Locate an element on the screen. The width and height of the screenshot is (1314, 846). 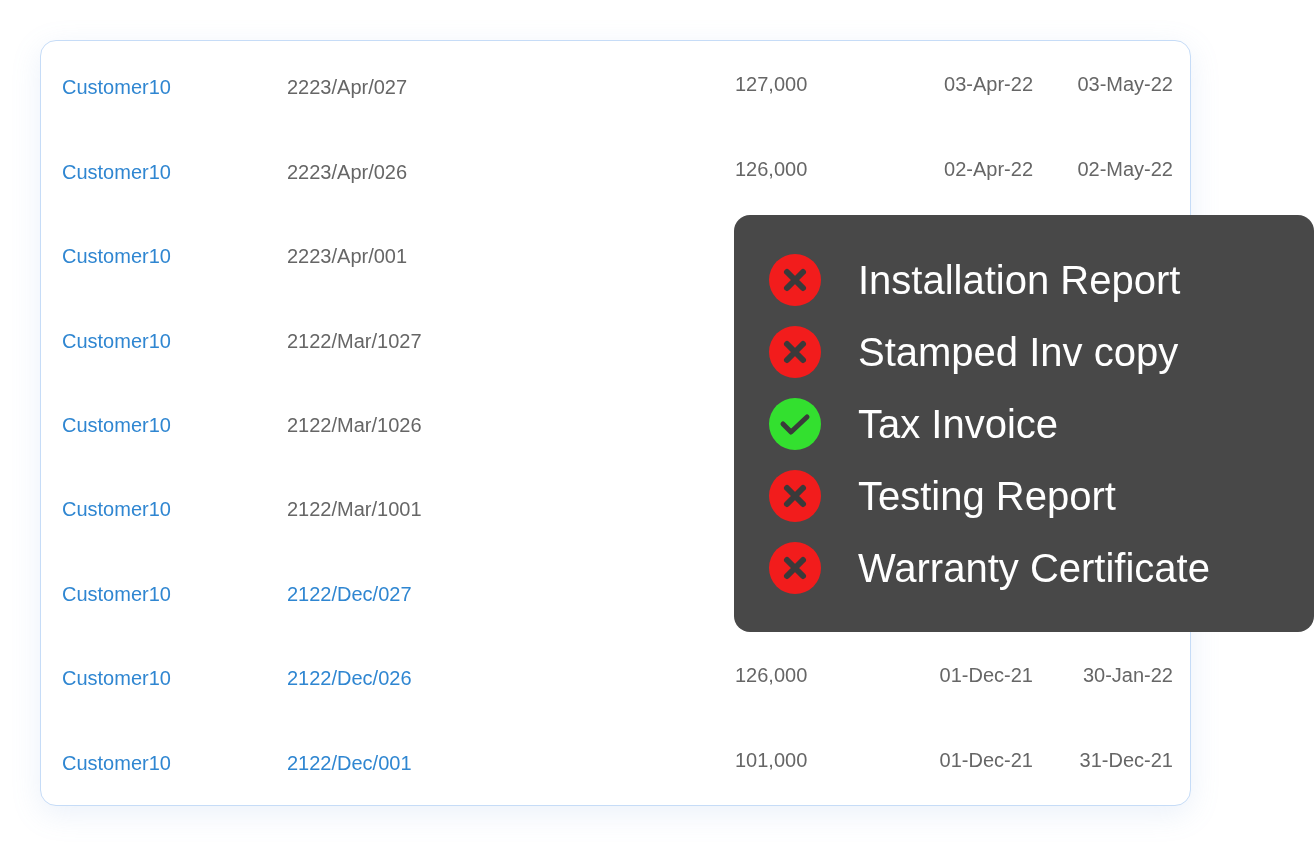
document-label: Testing Report is located at coordinates (987, 495).